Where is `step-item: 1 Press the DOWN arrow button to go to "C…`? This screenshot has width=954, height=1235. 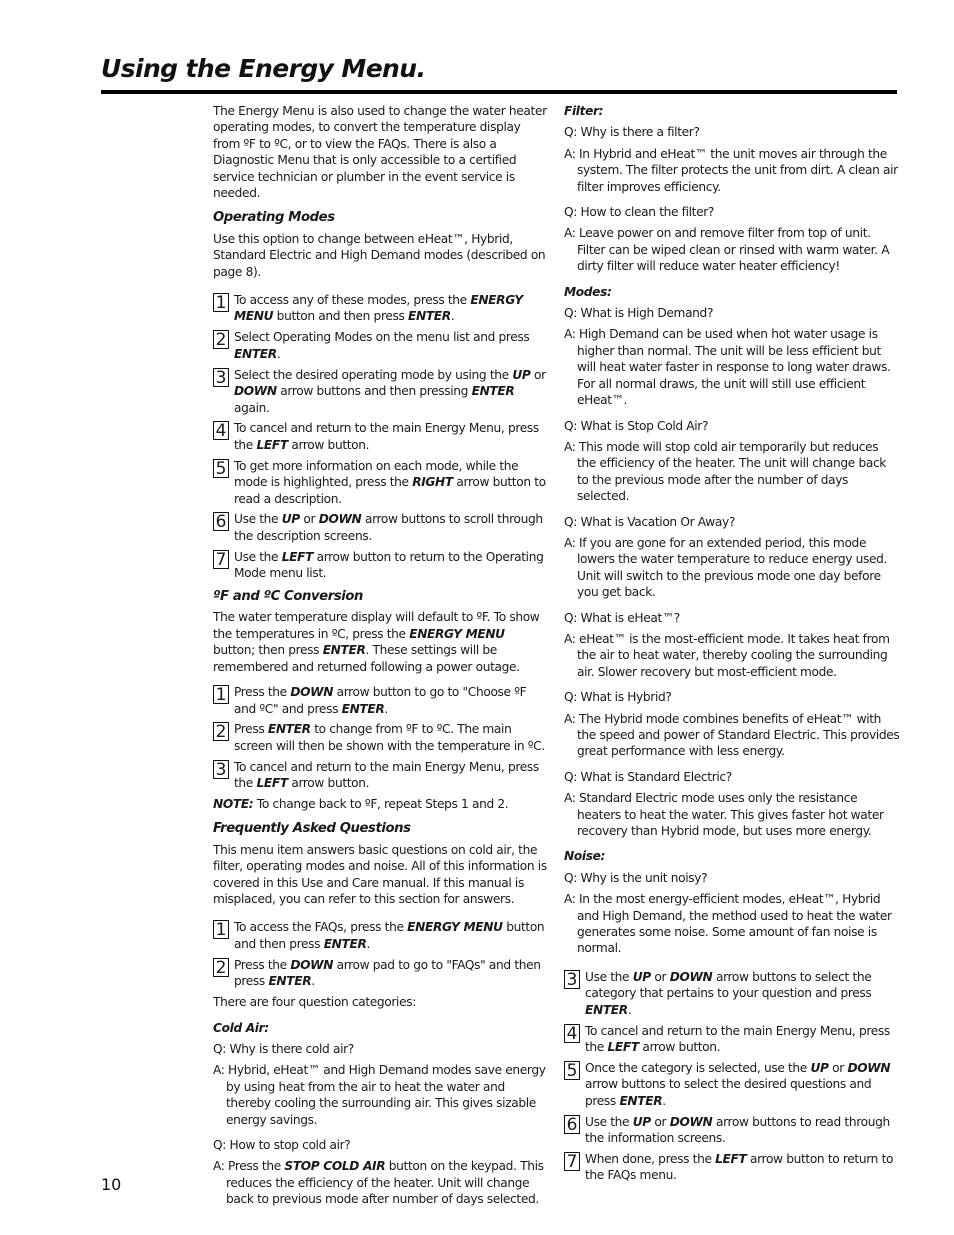
step-item: 1 Press the DOWN arrow button to go to "C… is located at coordinates (381, 700).